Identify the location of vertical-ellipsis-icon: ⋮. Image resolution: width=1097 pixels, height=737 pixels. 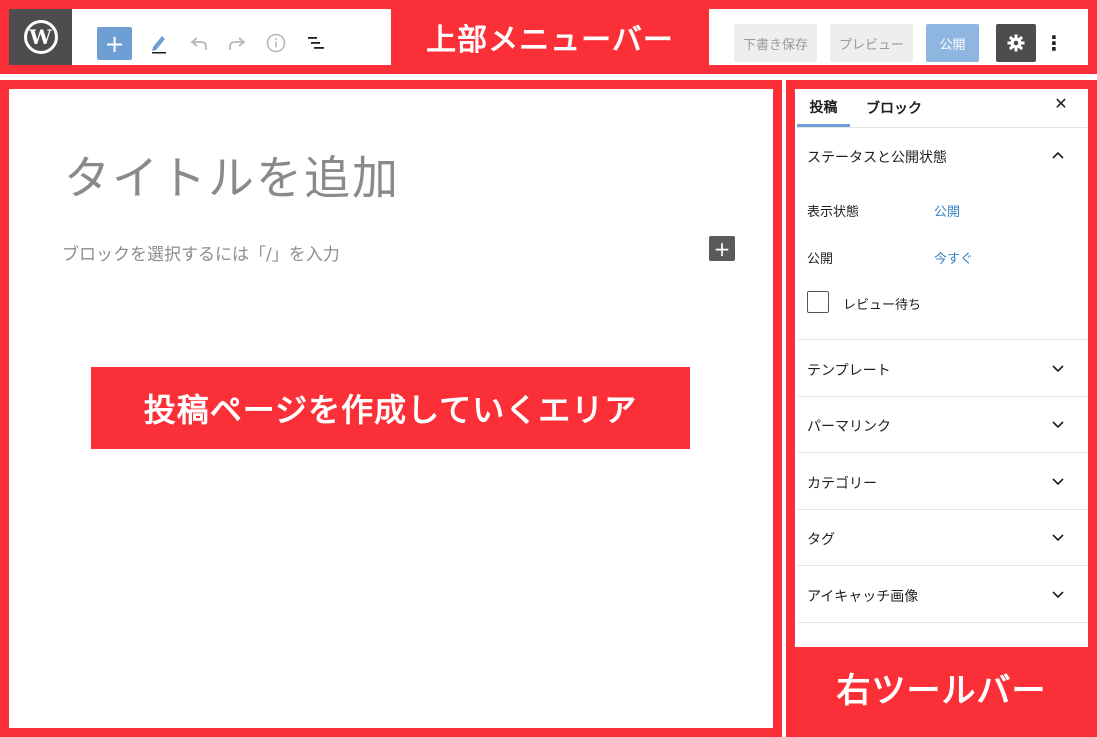
(1054, 43).